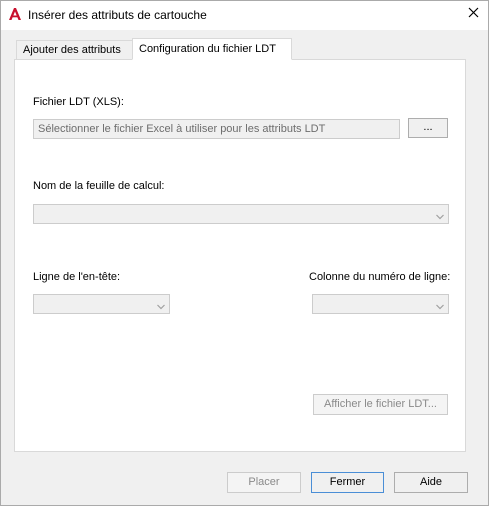 The width and height of the screenshot is (489, 506). What do you see at coordinates (264, 482) in the screenshot?
I see `place-button: Placer` at bounding box center [264, 482].